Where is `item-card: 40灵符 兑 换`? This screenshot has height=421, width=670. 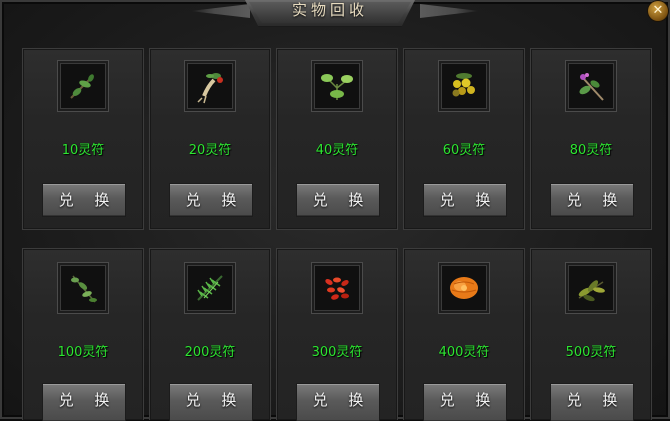 item-card: 40灵符 兑 换 is located at coordinates (337, 139).